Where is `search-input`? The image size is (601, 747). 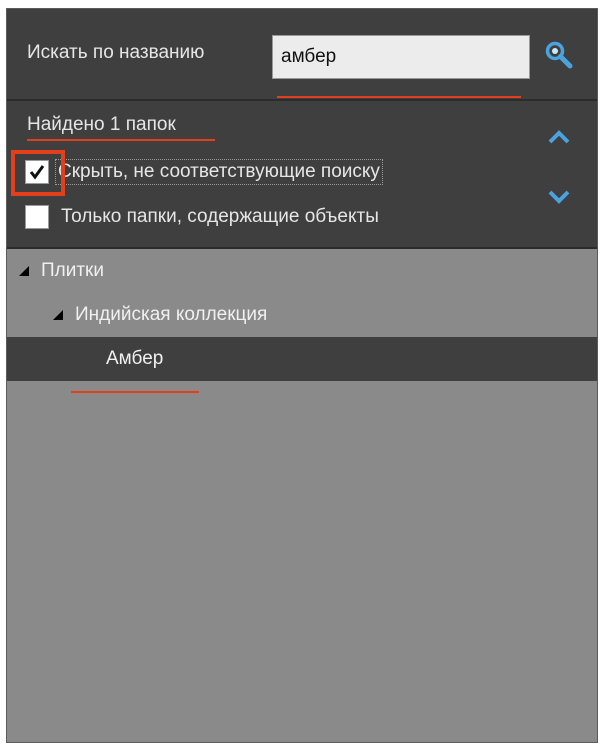
search-input is located at coordinates (401, 57).